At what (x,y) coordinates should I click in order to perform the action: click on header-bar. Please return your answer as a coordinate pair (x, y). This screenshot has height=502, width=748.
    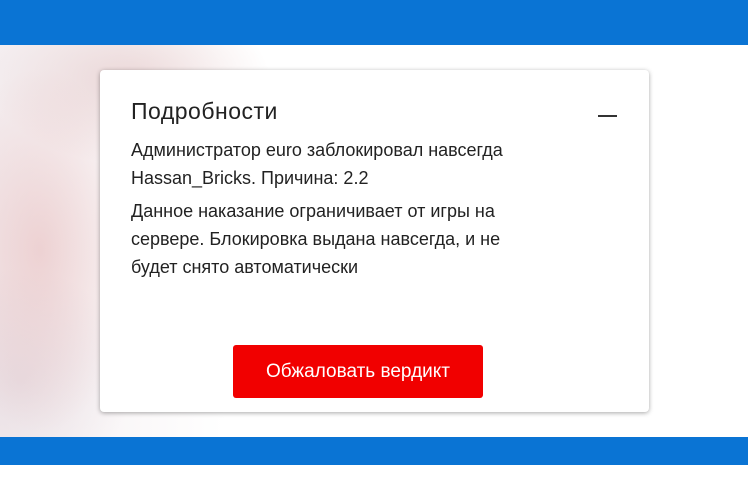
    Looking at the image, I should click on (374, 22).